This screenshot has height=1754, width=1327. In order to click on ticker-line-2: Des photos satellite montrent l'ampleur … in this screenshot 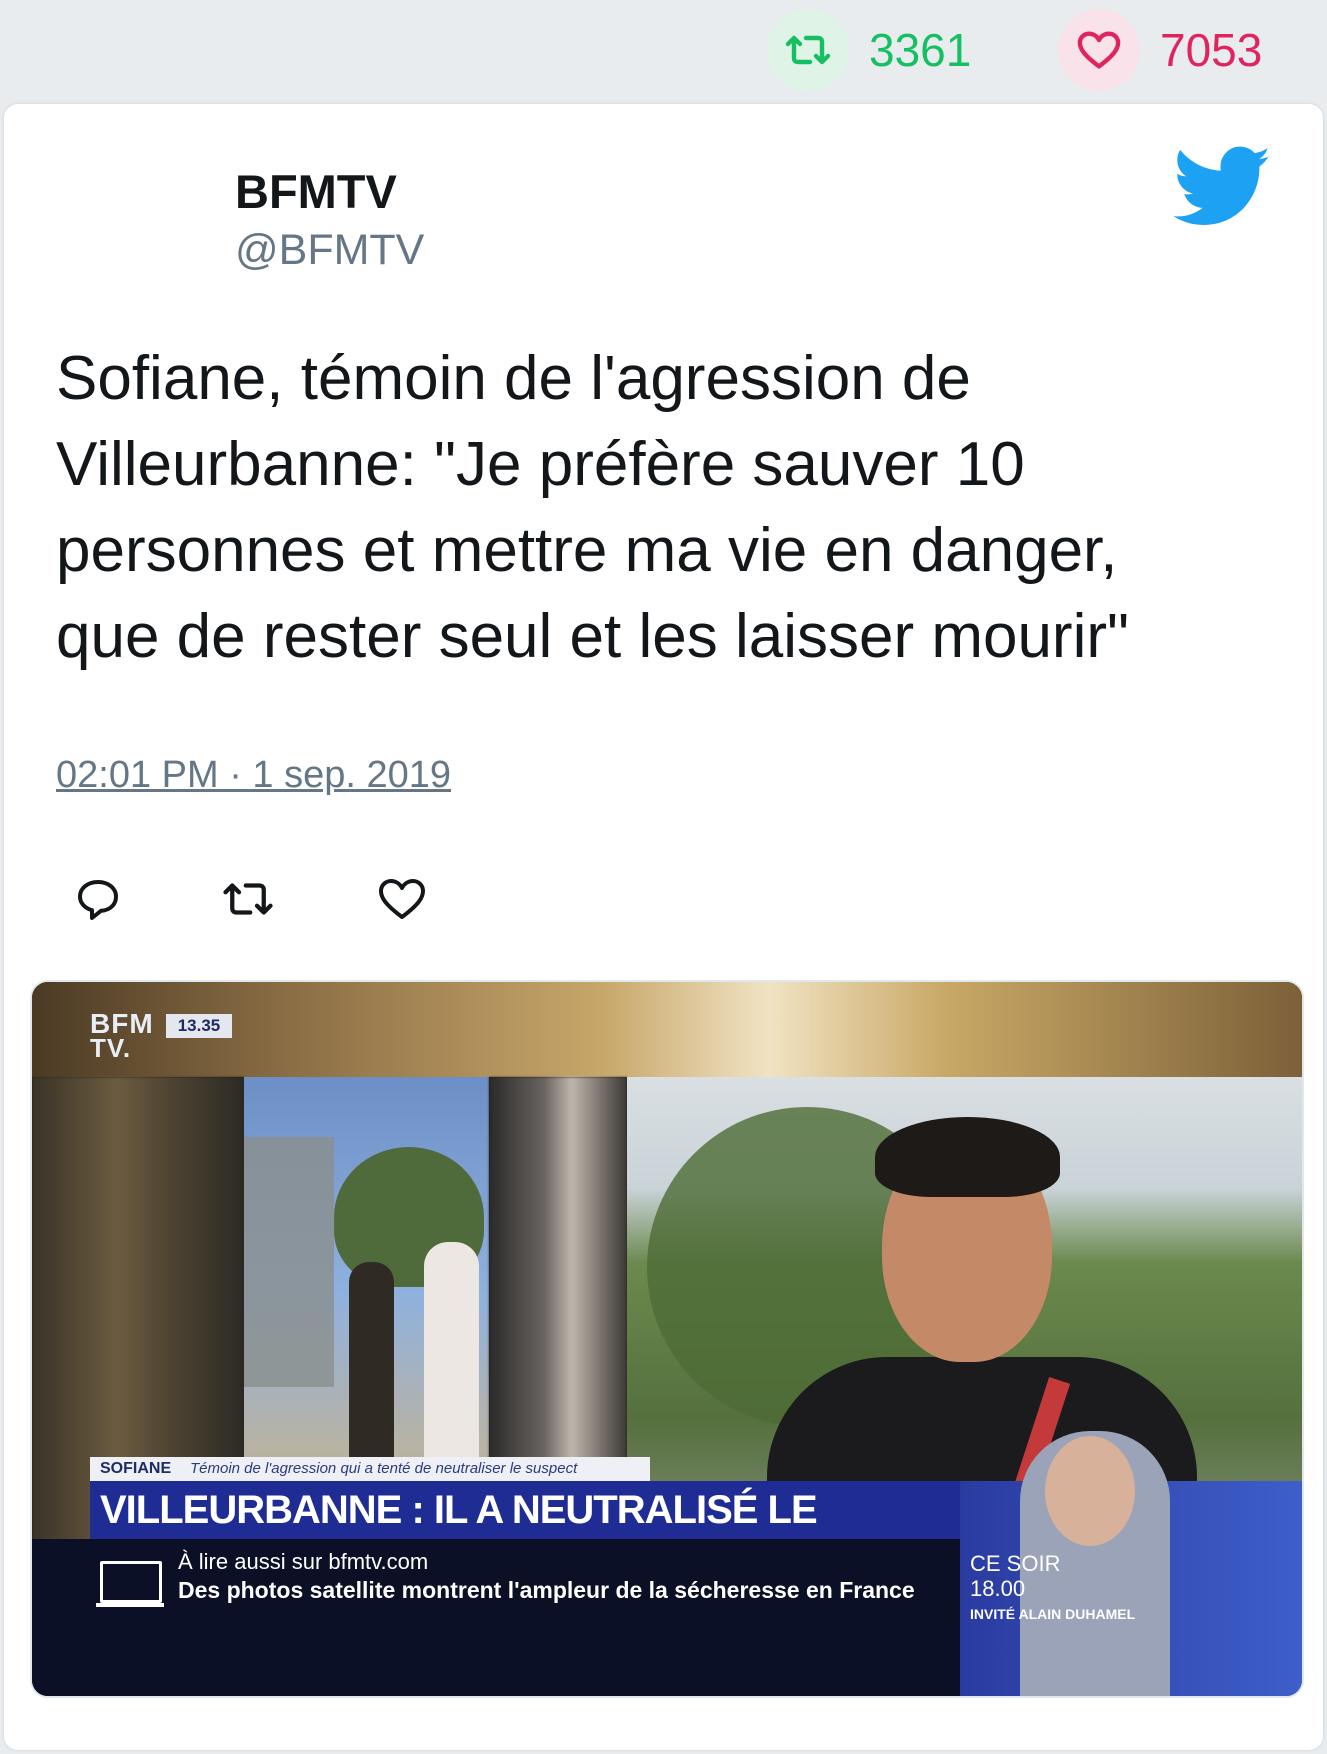, I will do `click(546, 1590)`.